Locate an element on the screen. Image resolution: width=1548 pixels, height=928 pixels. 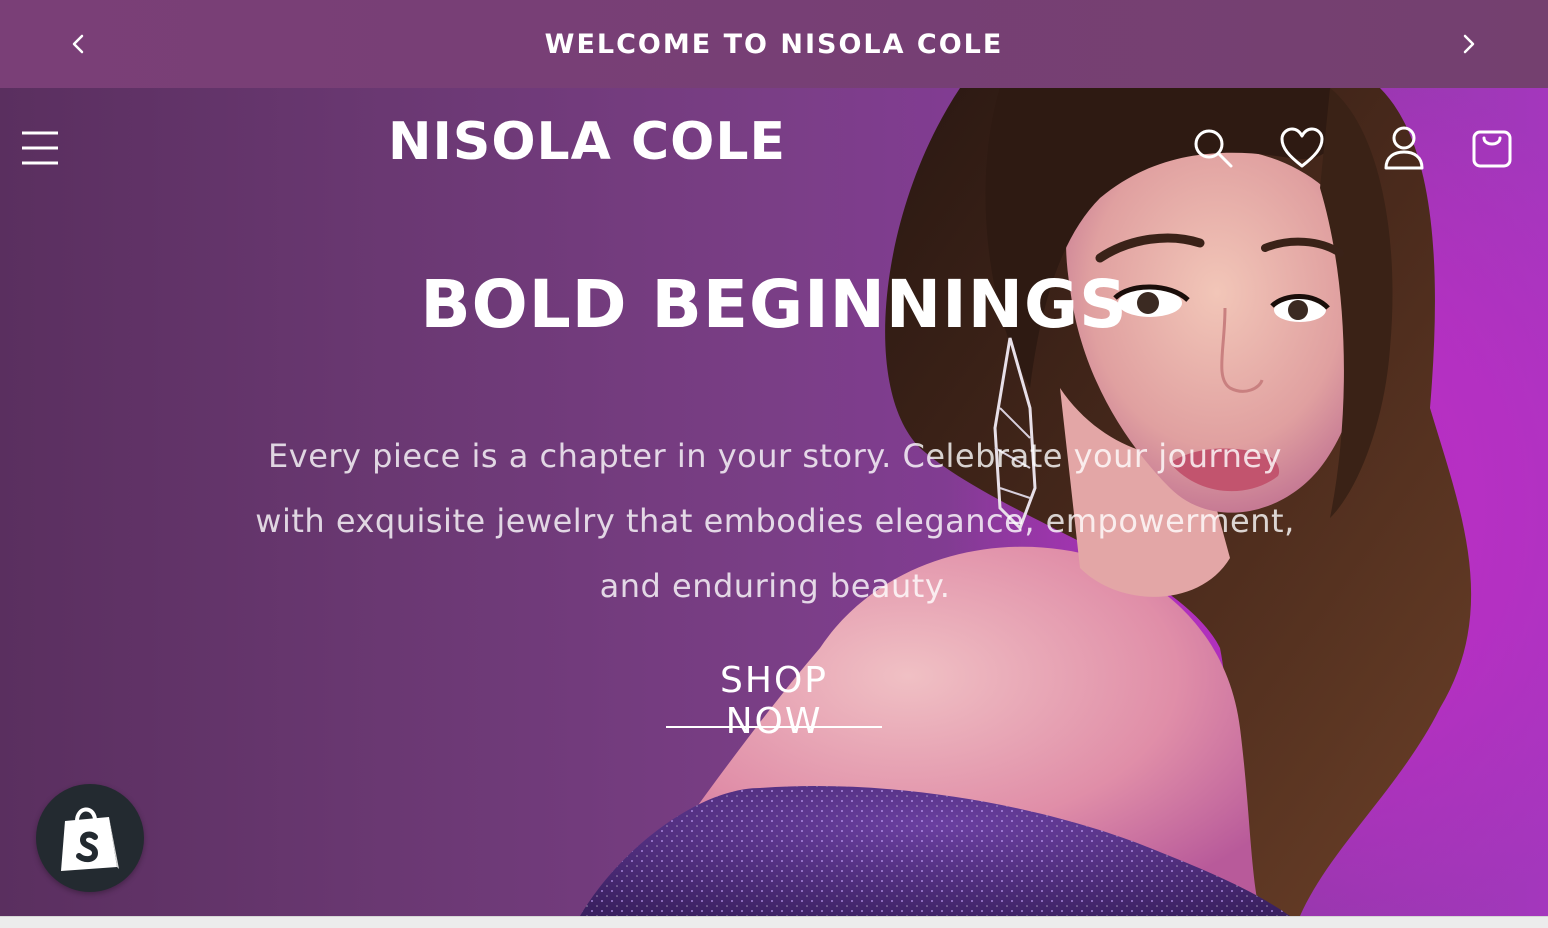
hero-title: BOLD BEGINNINGS is located at coordinates (774, 304).